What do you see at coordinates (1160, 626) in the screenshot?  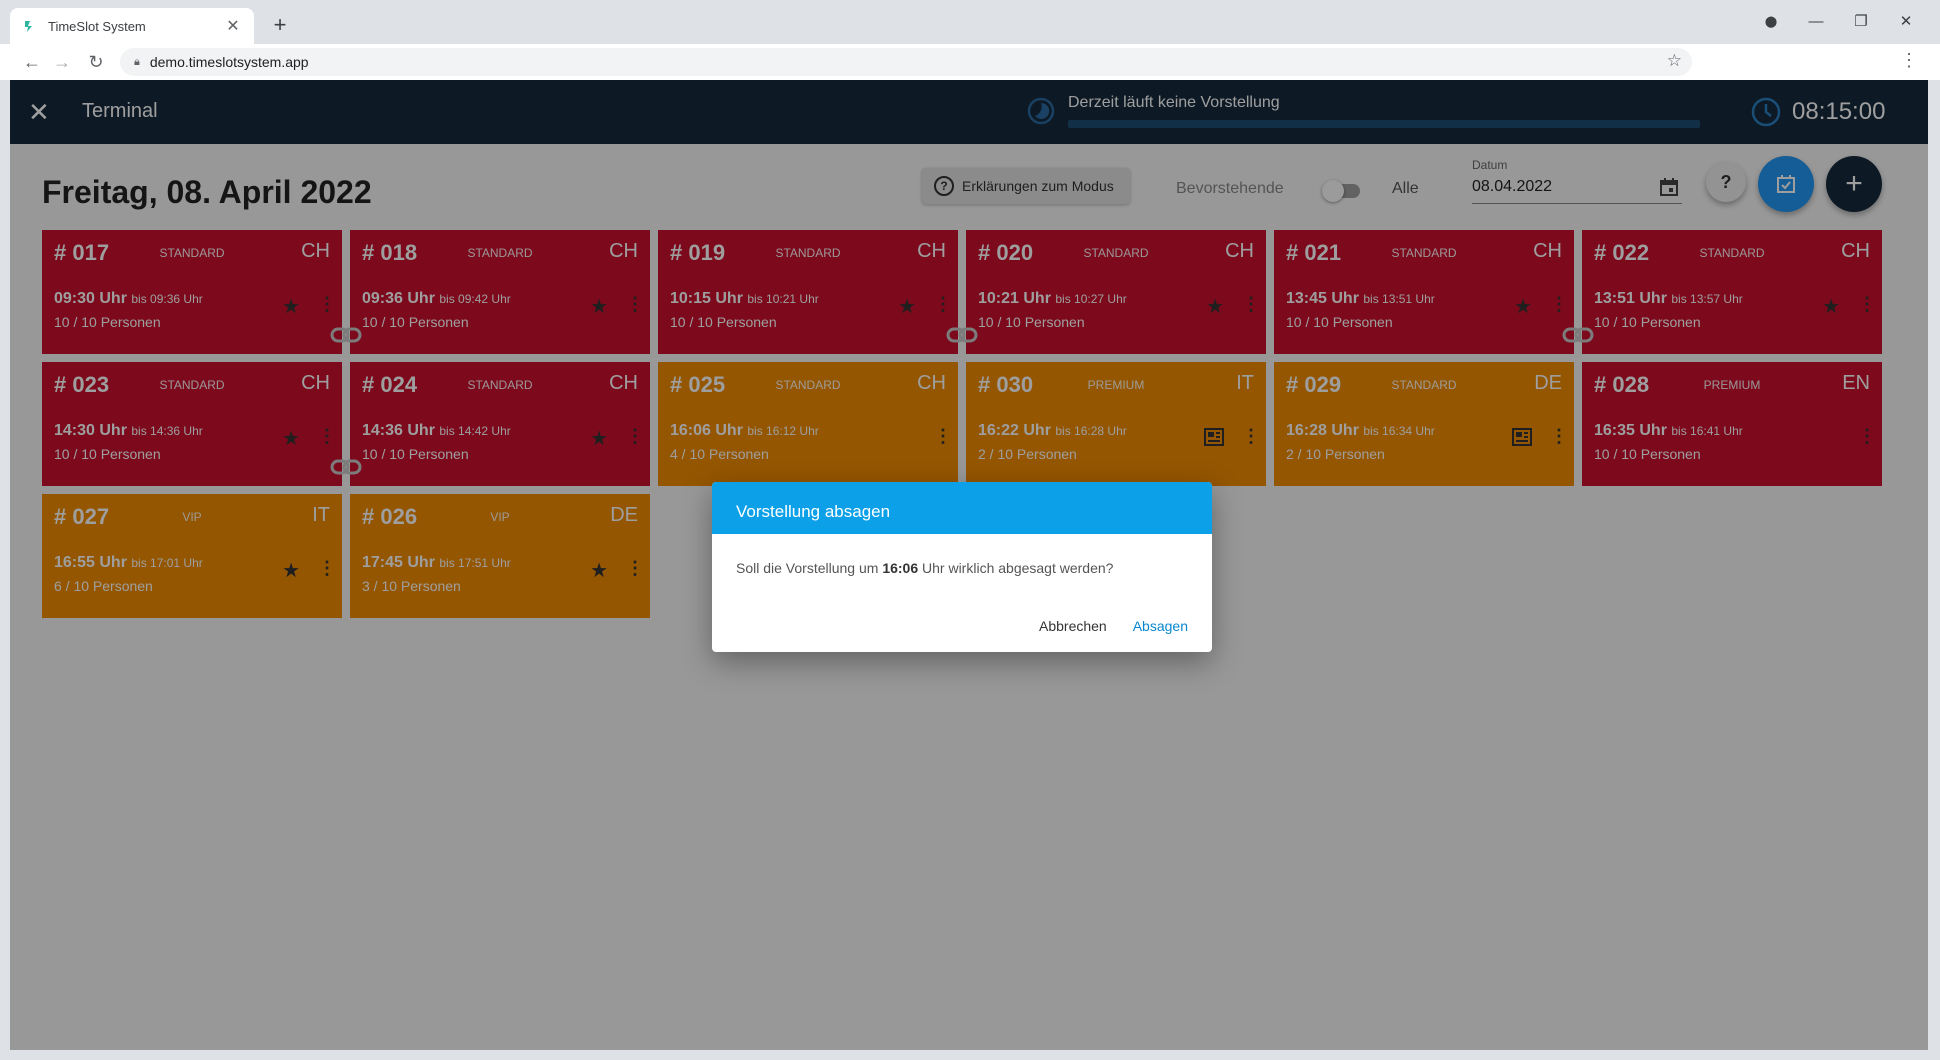 I see `dialog-confirm-button: Absagen` at bounding box center [1160, 626].